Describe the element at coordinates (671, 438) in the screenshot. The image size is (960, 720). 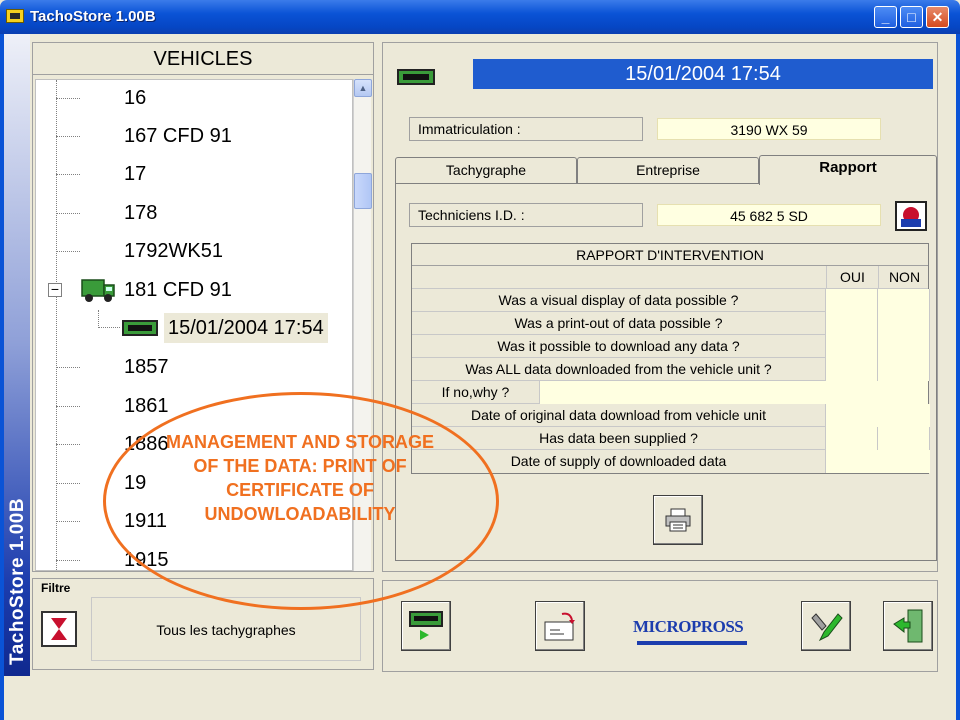
I see `table-row: Has data been supplied ?` at that location.